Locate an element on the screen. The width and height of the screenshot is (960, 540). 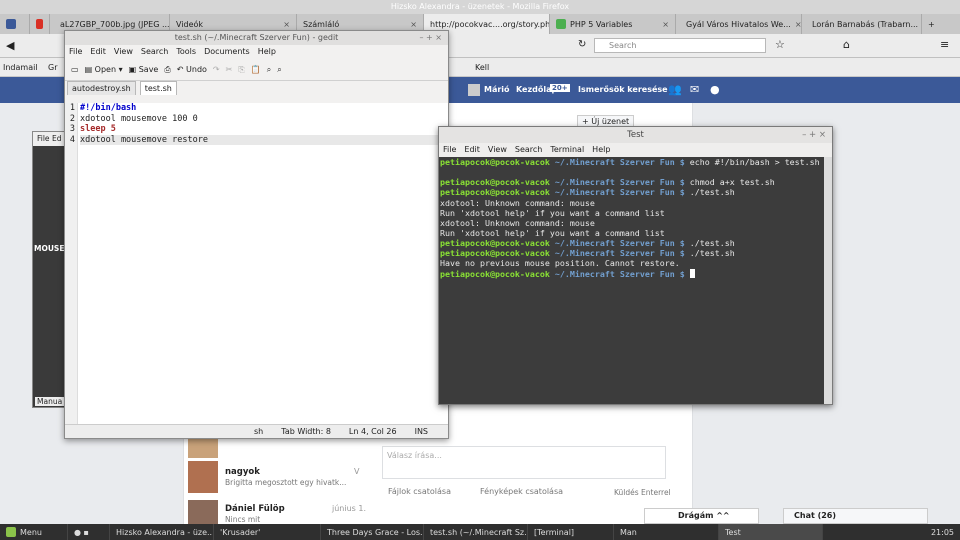
pinned-tab-facebook is located at coordinates (15, 24).